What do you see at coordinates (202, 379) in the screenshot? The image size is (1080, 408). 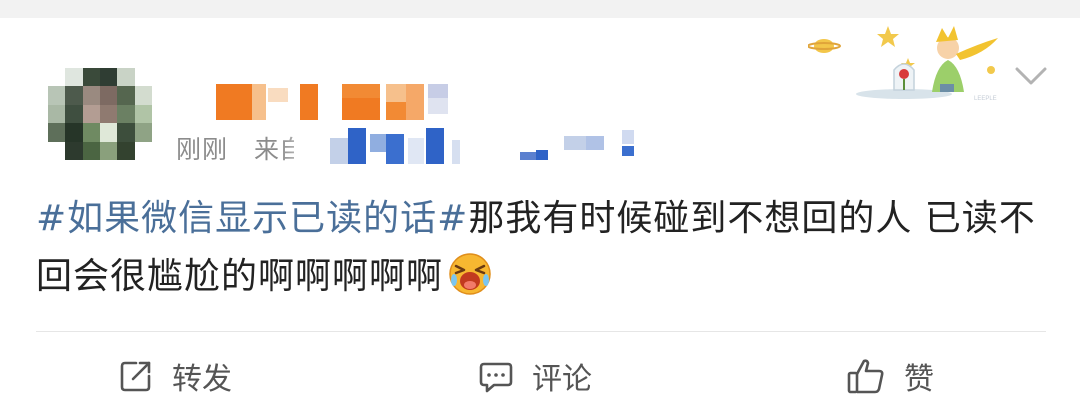 I see `repost-label: 转发` at bounding box center [202, 379].